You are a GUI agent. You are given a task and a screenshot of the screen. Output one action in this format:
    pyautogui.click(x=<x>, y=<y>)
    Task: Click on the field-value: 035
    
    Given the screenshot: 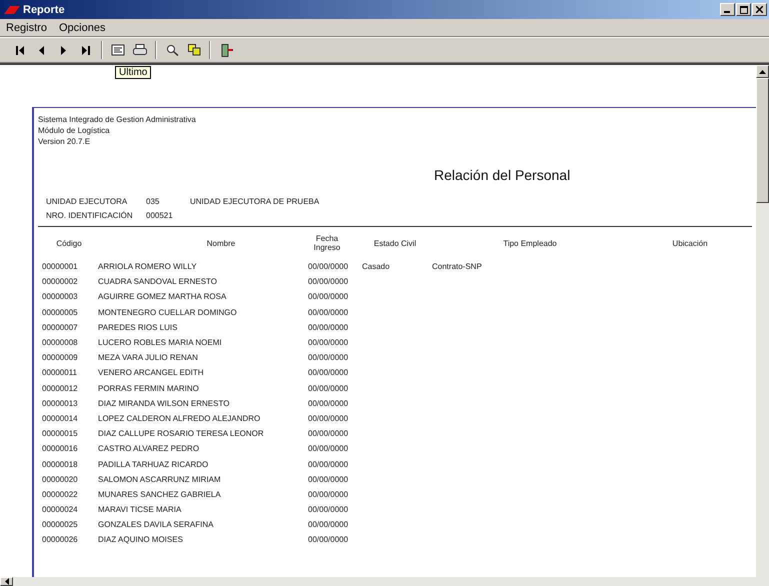 What is the action you would take?
    pyautogui.click(x=153, y=201)
    